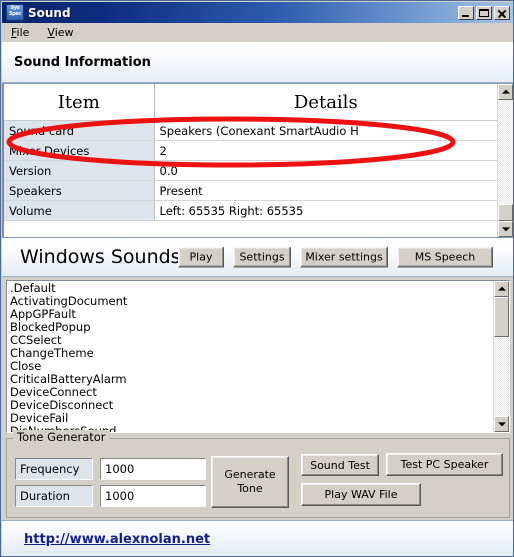  I want to click on website-link: http://www.alexnolan.net, so click(117, 539).